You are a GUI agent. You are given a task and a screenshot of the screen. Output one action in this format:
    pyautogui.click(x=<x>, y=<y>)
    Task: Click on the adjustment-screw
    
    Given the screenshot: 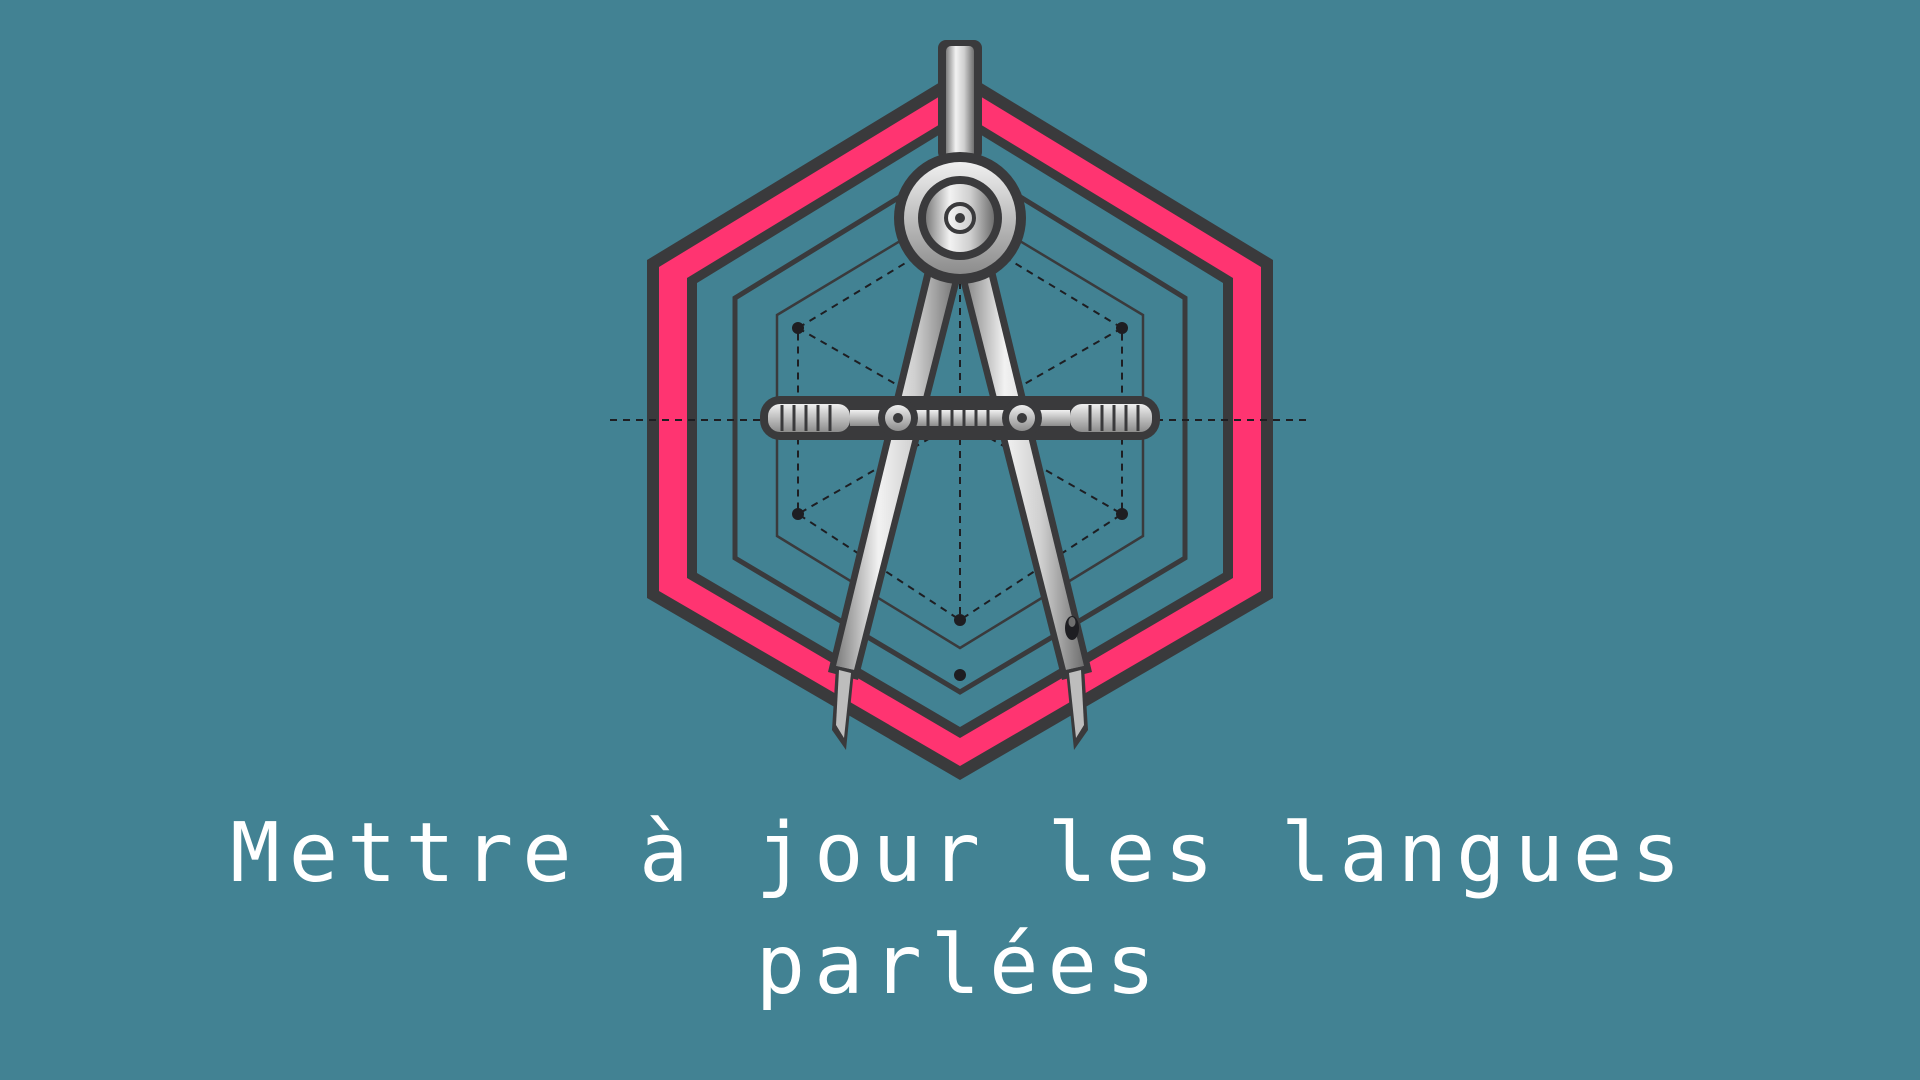 What is the action you would take?
    pyautogui.click(x=960, y=418)
    